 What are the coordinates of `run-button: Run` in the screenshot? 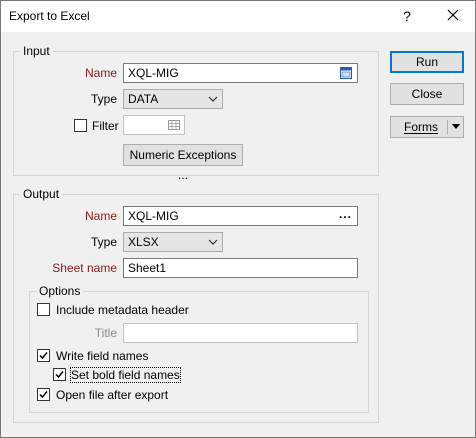 It's located at (427, 62).